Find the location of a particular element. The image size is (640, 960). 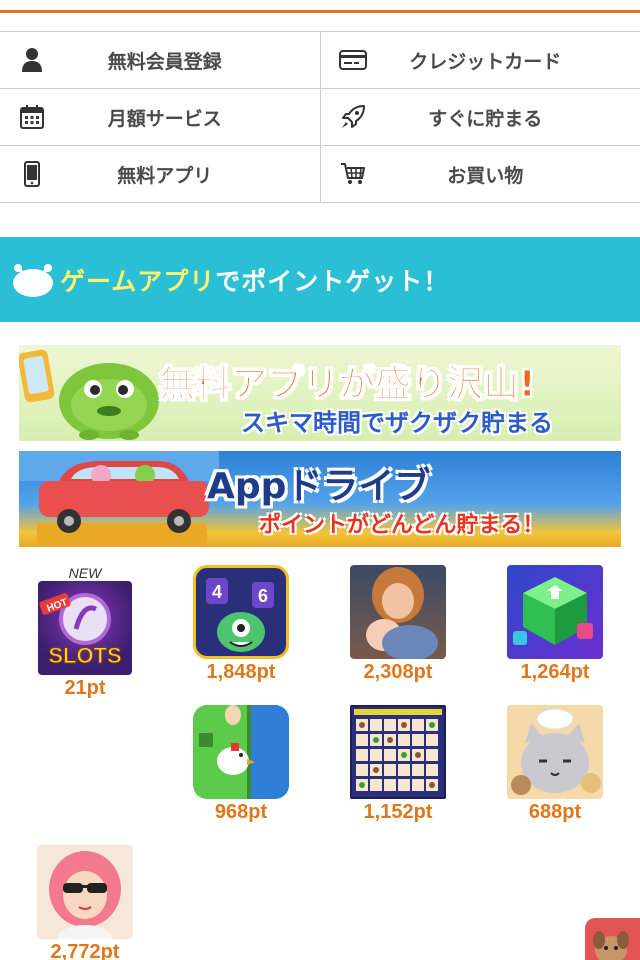

nav-credit-card: クレジットカード is located at coordinates (479, 60).